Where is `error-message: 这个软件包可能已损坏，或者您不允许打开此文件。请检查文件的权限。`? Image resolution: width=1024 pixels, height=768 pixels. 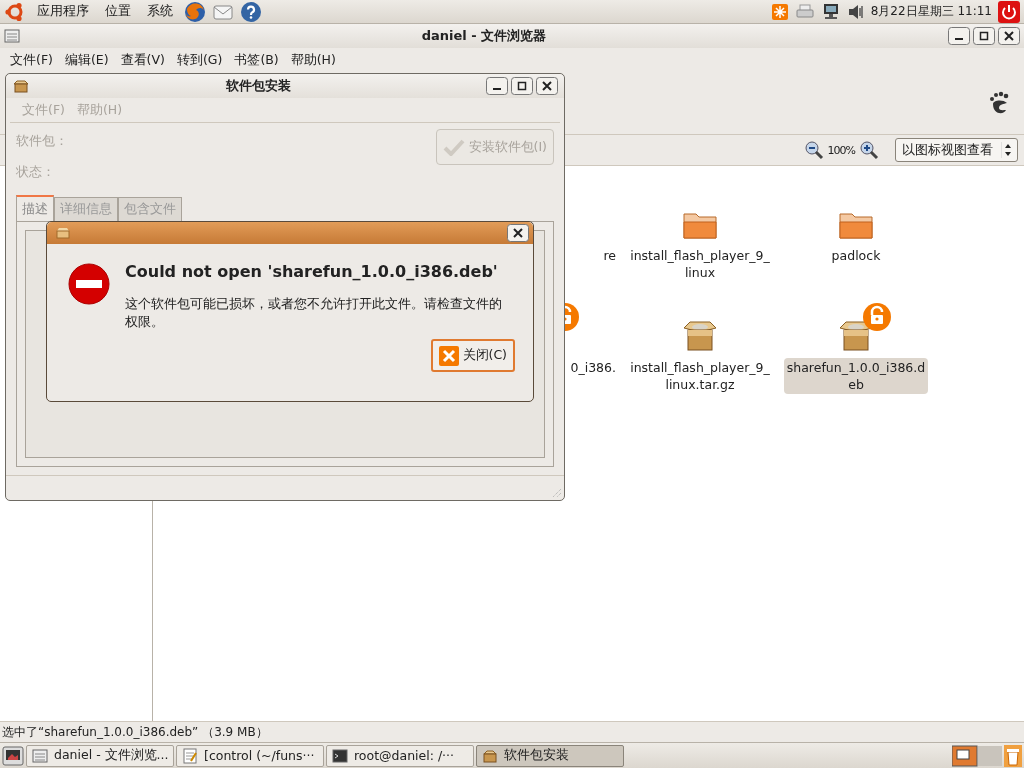
error-message: 这个软件包可能已损坏，或者您不允许打开此文件。请检查文件的权限。 is located at coordinates (314, 313).